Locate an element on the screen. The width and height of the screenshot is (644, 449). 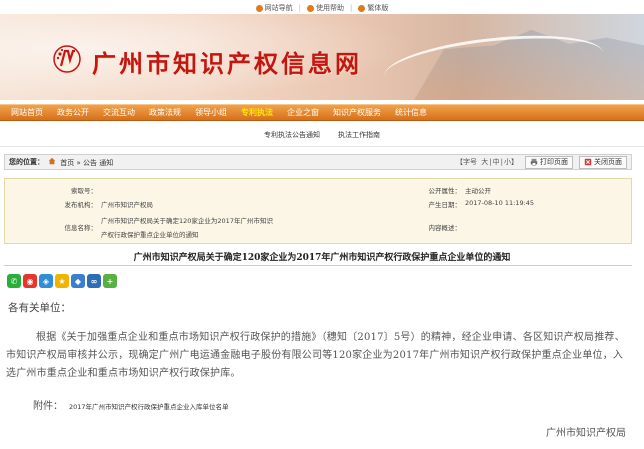
nav-statistics: 统计信息 is located at coordinates (411, 112).